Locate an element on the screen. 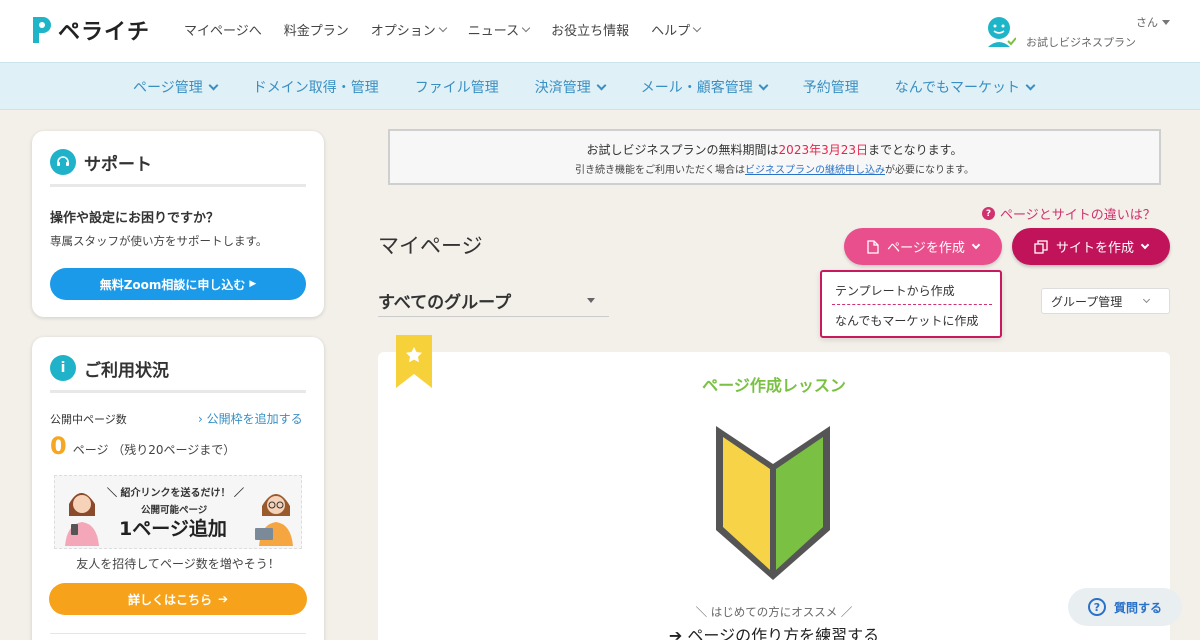 The width and height of the screenshot is (1200, 640). subnav-files: ファイル管理 is located at coordinates (457, 87).